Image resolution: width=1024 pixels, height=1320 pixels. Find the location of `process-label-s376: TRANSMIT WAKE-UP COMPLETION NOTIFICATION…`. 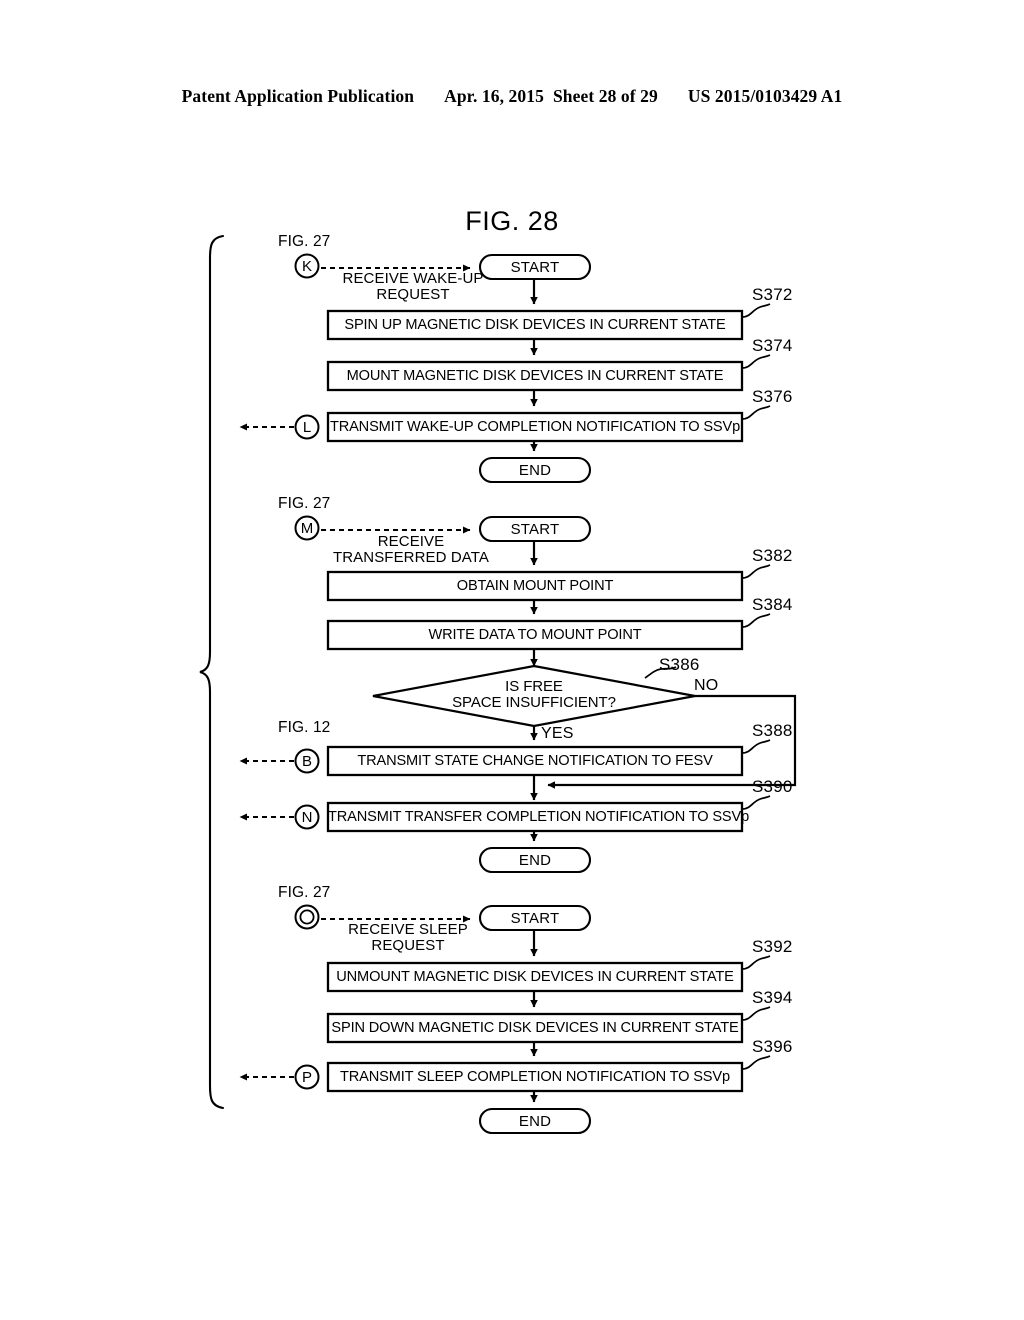

process-label-s376: TRANSMIT WAKE-UP COMPLETION NOTIFICATION… is located at coordinates (535, 427).